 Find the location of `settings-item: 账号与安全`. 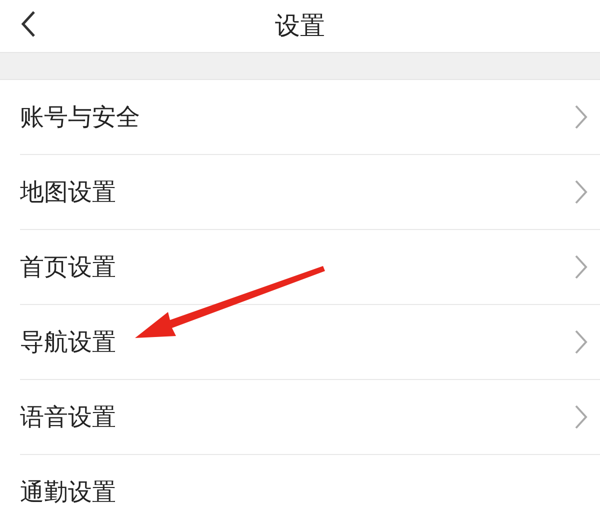

settings-item: 账号与安全 is located at coordinates (310, 117).